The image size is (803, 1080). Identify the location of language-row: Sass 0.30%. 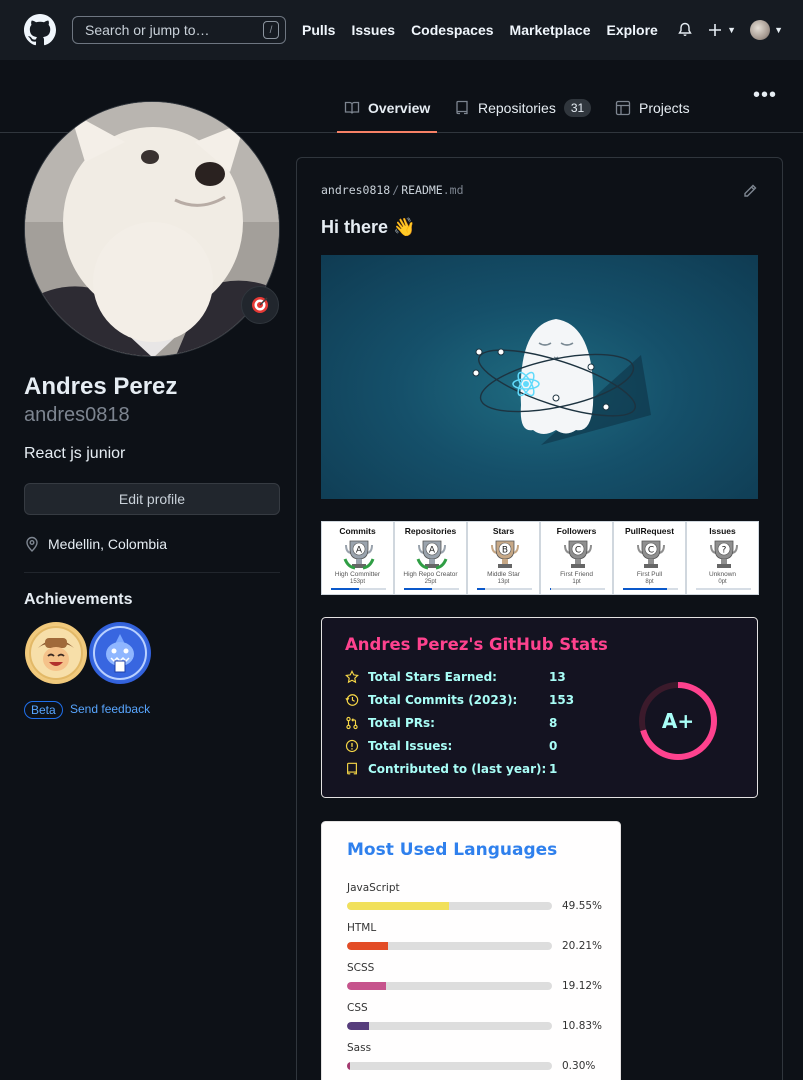
(477, 1057).